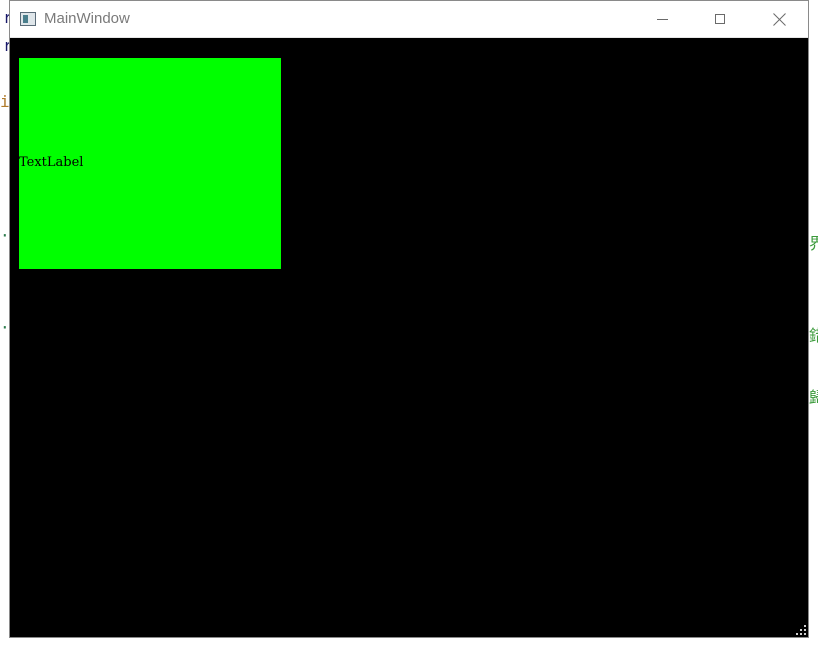  What do you see at coordinates (813, 397) in the screenshot?
I see `background-code-fragment: 歸` at bounding box center [813, 397].